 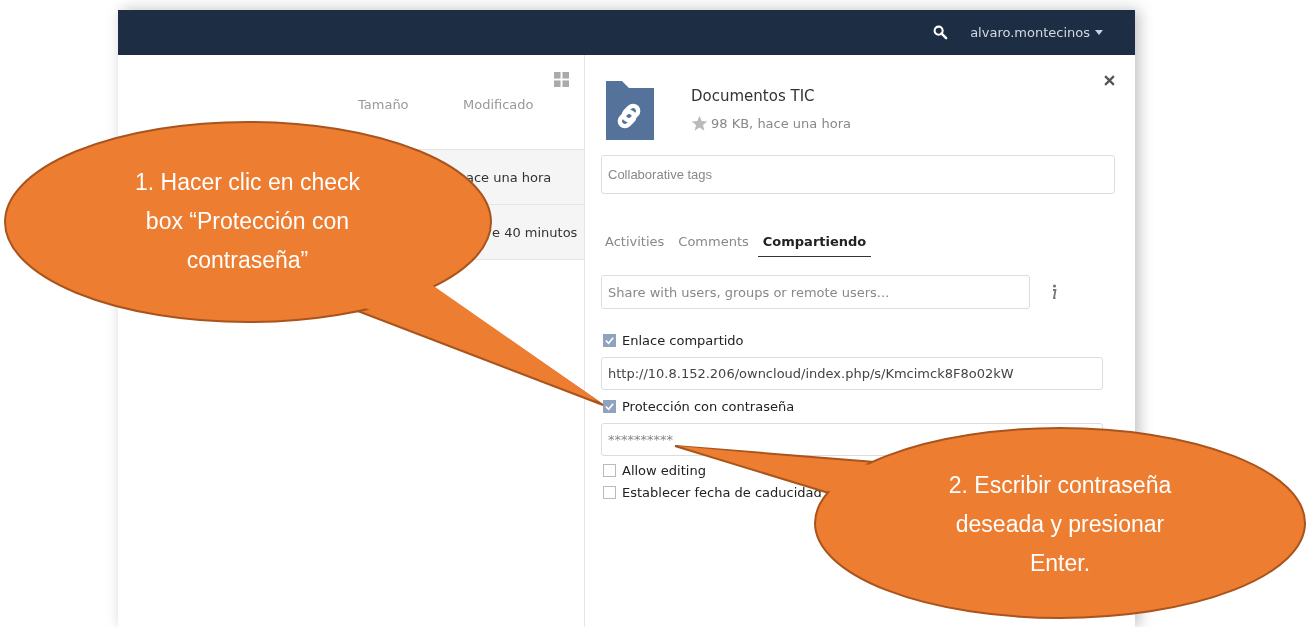 What do you see at coordinates (1053, 292) in the screenshot?
I see `info-icon` at bounding box center [1053, 292].